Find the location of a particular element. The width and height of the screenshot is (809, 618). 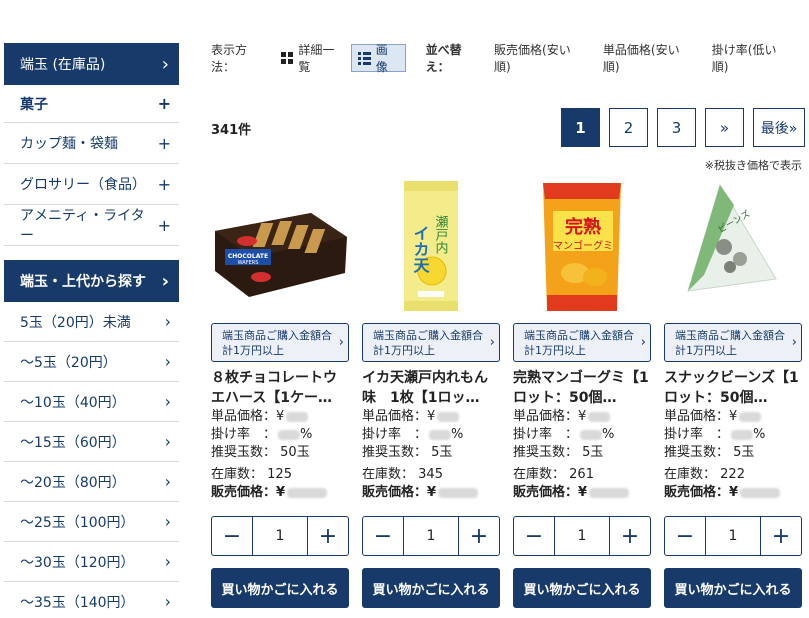

sort-option-unit-price: 単品価格(安い順) is located at coordinates (648, 58).